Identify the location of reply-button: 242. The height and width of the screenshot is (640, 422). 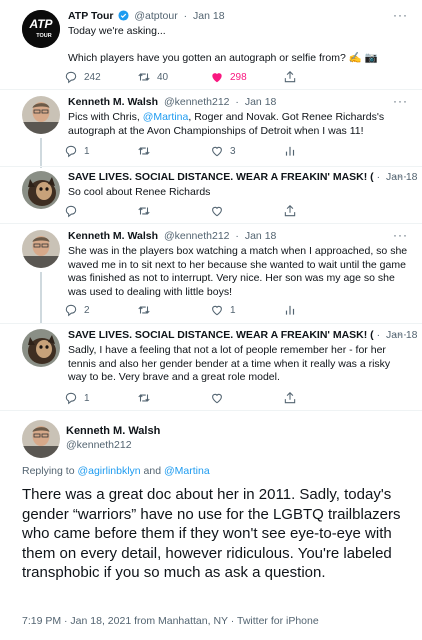
(100, 77).